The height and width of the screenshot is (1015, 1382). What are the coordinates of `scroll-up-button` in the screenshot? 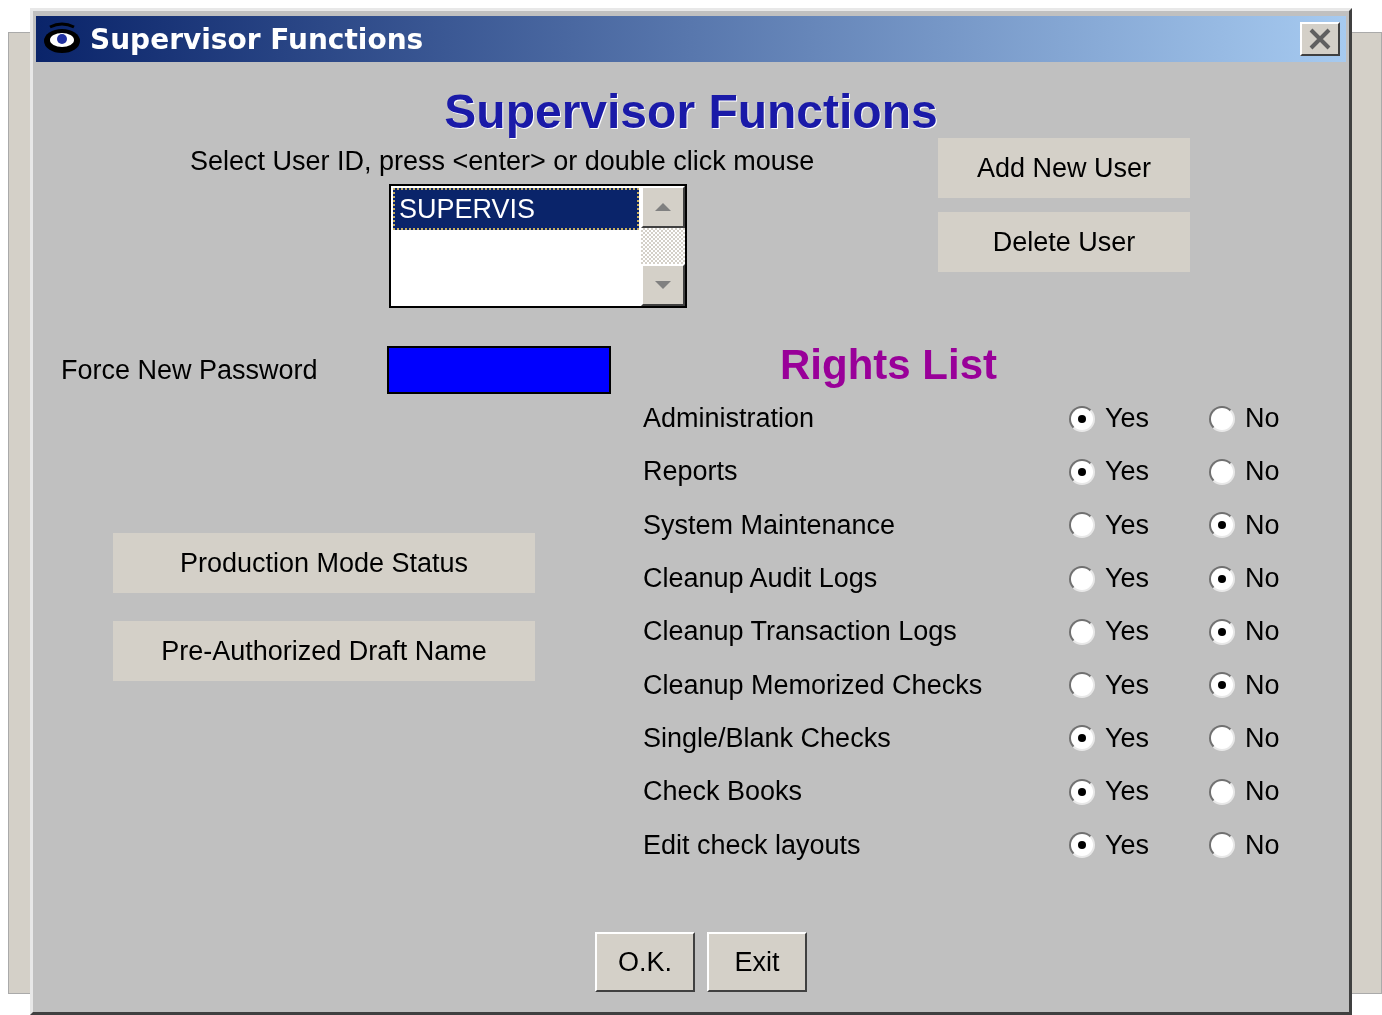 It's located at (663, 207).